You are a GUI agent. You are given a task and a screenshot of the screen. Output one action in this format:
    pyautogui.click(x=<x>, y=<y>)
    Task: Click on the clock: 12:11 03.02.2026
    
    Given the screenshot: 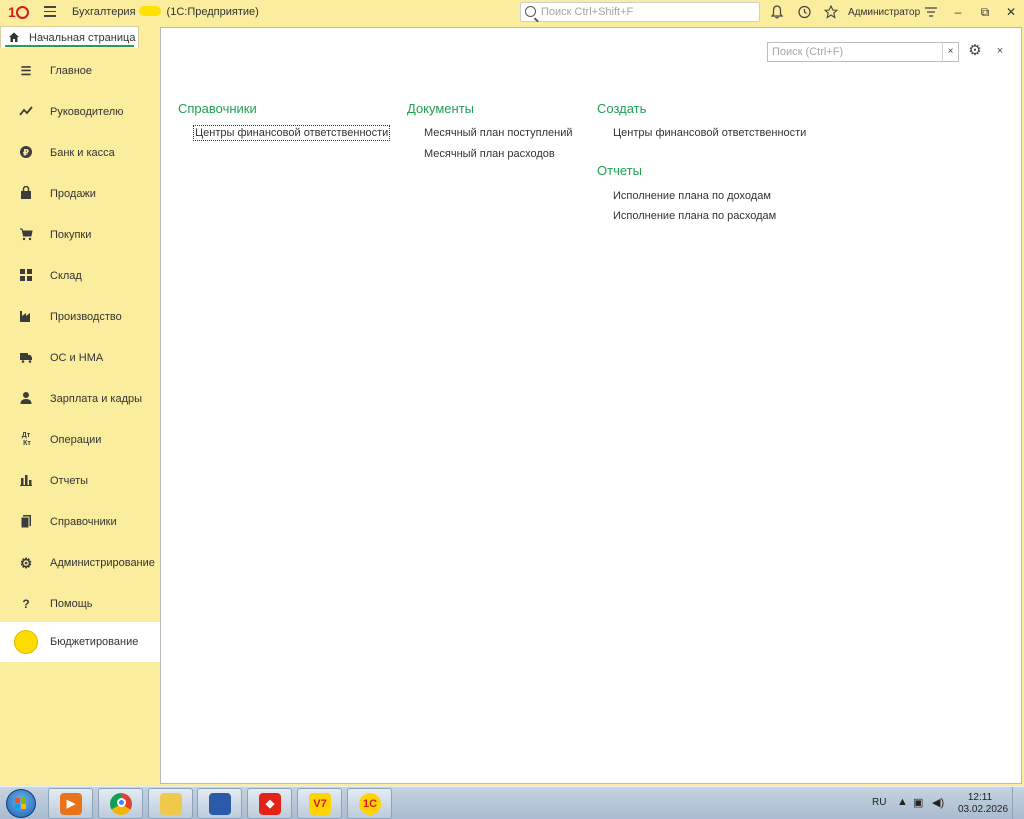 What is the action you would take?
    pyautogui.click(x=983, y=804)
    